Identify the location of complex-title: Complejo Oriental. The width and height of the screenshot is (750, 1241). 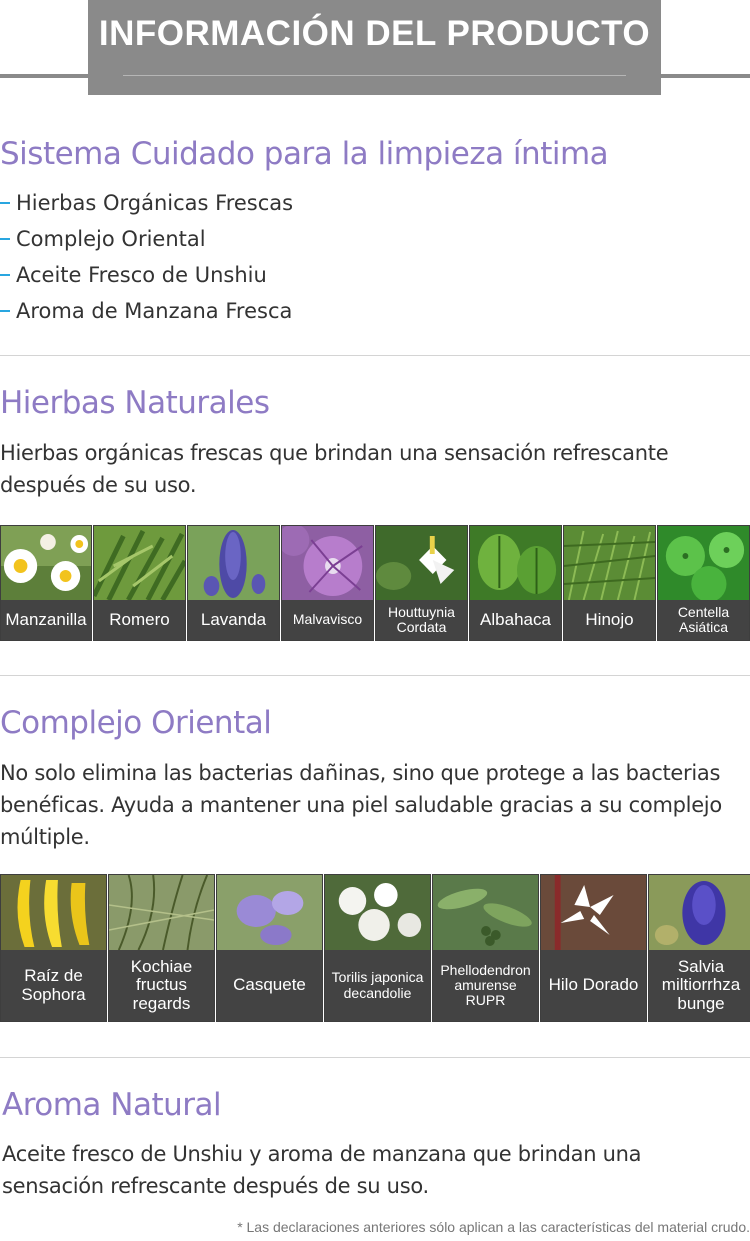
(136, 723).